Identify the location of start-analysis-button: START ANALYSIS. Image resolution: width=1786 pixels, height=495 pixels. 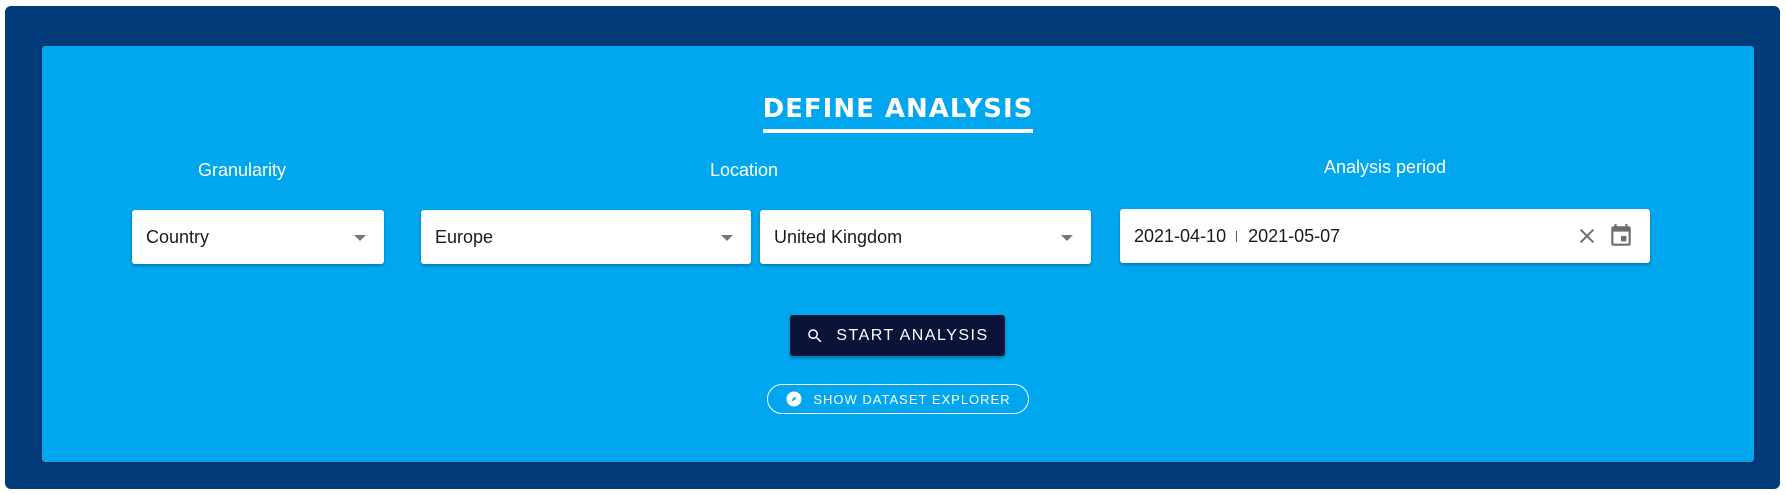
(897, 335).